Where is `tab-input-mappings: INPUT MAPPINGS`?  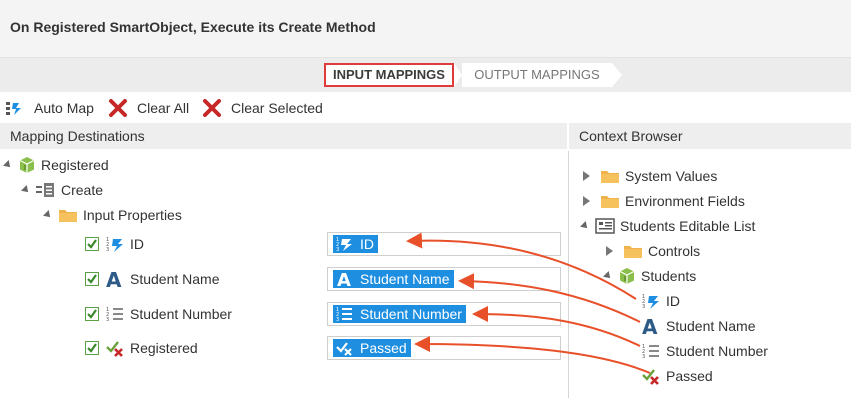
tab-input-mappings: INPUT MAPPINGS is located at coordinates (389, 75).